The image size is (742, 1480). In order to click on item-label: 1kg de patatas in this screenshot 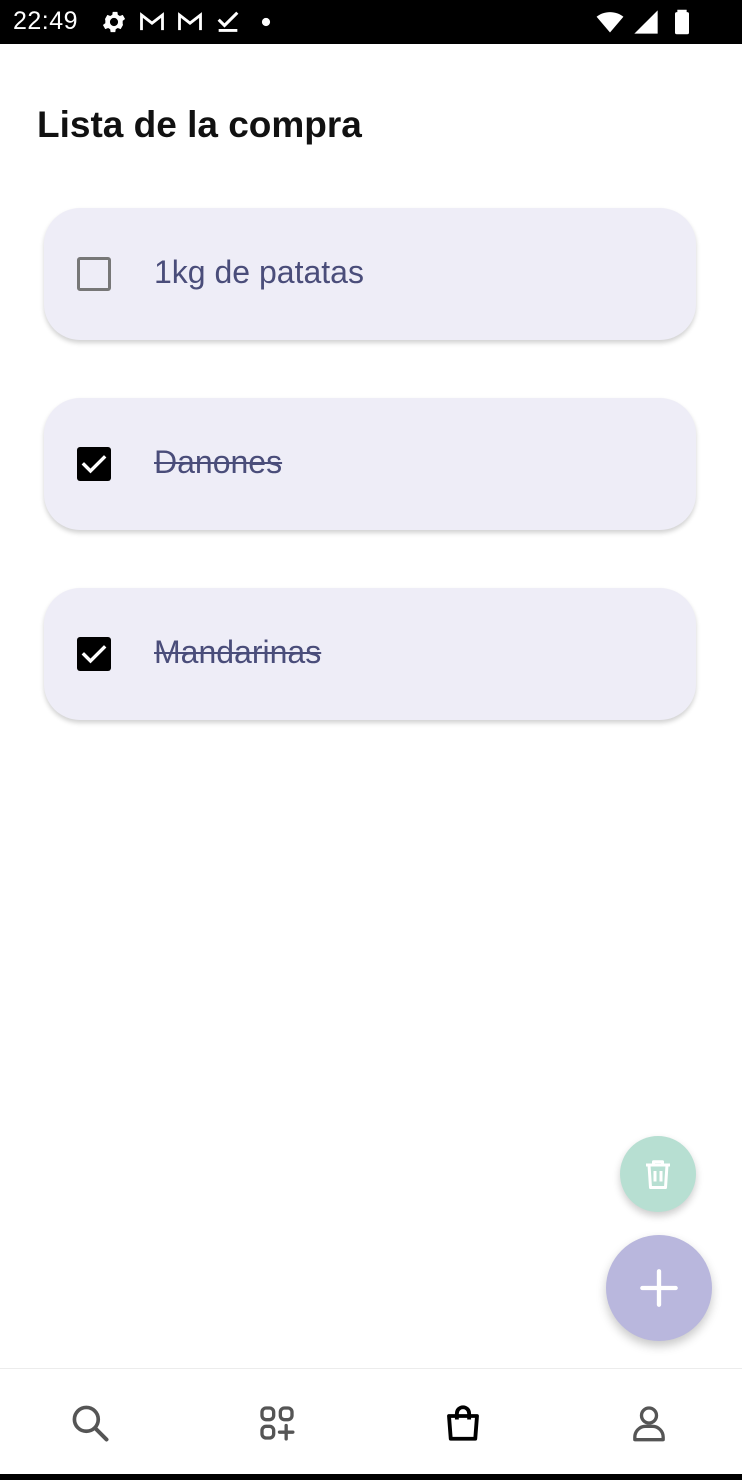, I will do `click(259, 272)`.